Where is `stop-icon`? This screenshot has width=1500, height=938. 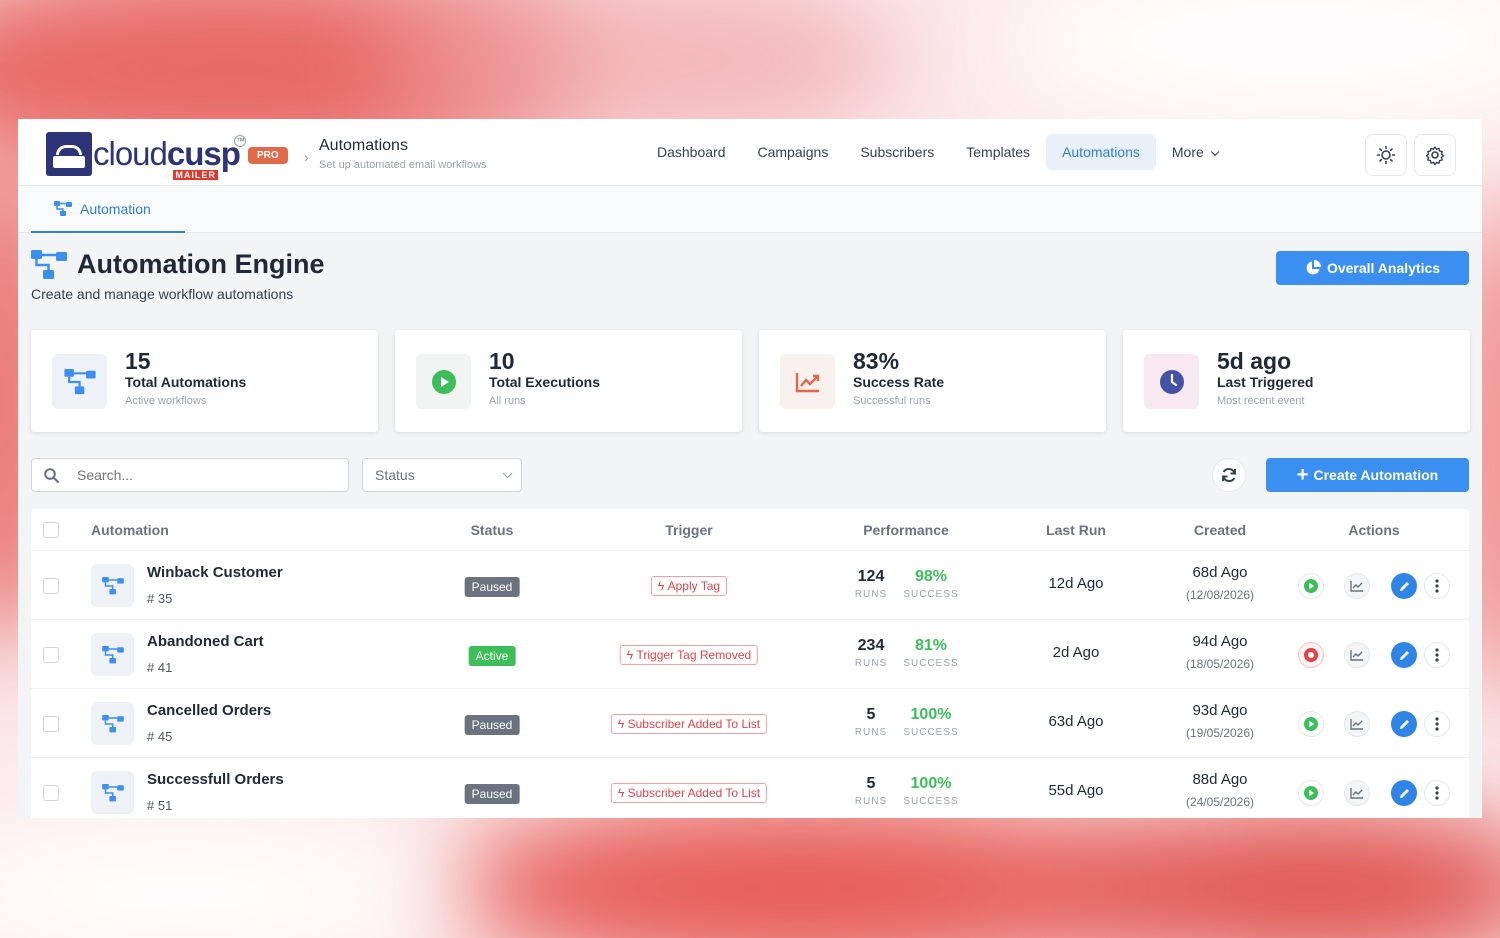
stop-icon is located at coordinates (1311, 655).